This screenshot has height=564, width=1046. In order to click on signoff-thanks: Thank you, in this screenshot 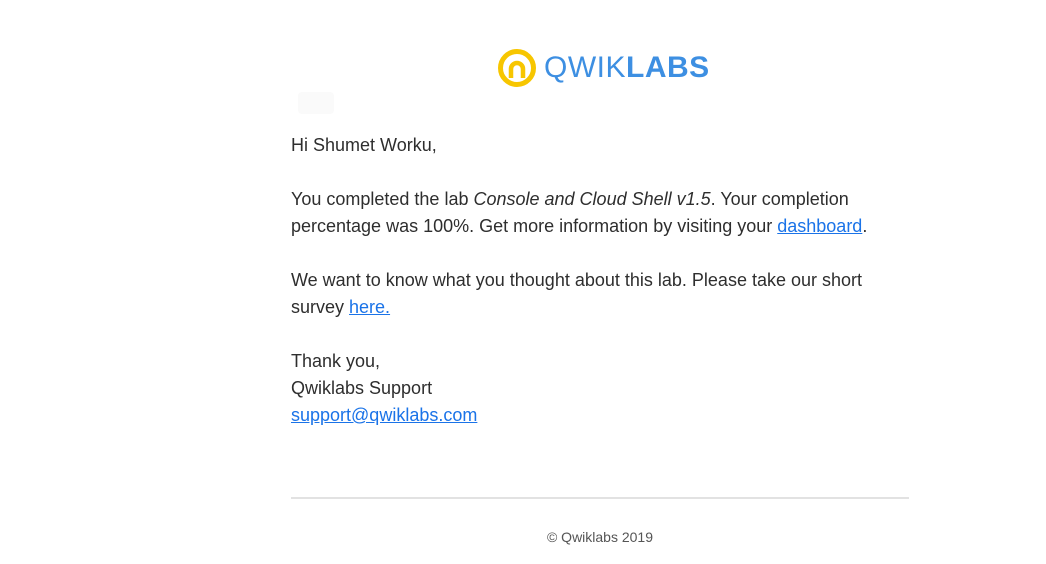, I will do `click(336, 361)`.